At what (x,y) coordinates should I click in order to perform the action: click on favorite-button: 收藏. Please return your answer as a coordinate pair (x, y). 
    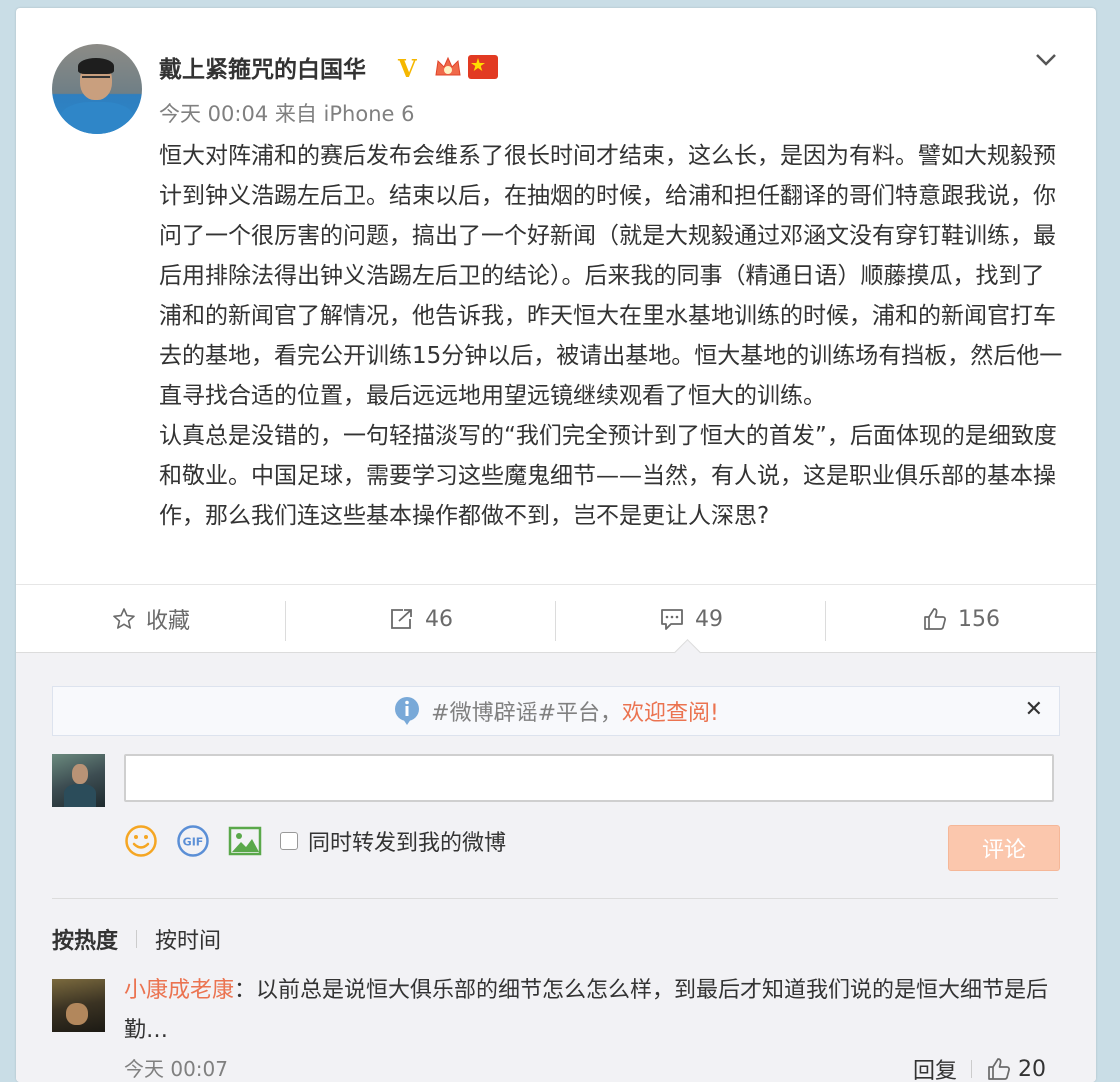
    Looking at the image, I should click on (151, 619).